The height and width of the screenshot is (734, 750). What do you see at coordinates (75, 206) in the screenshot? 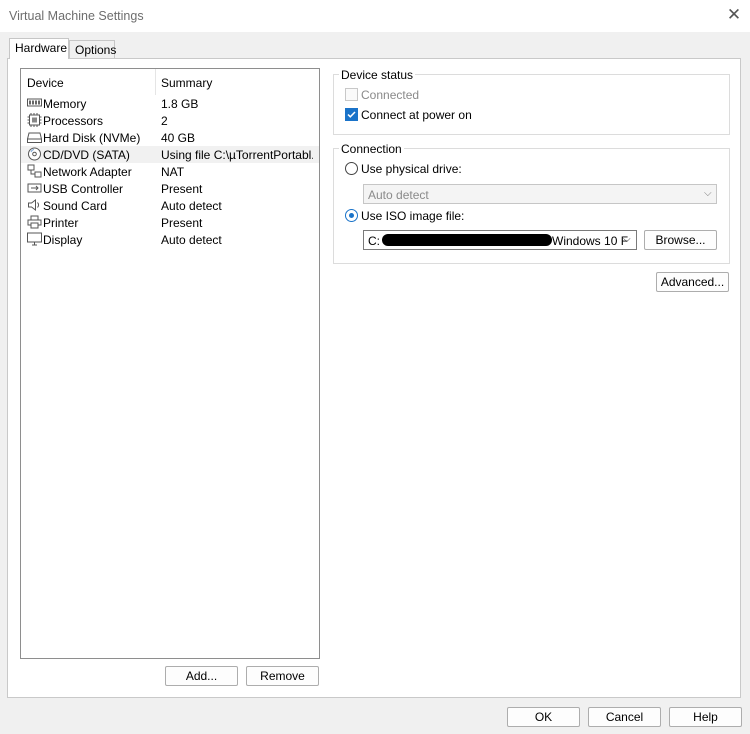
I see `device-name: Sound Card` at bounding box center [75, 206].